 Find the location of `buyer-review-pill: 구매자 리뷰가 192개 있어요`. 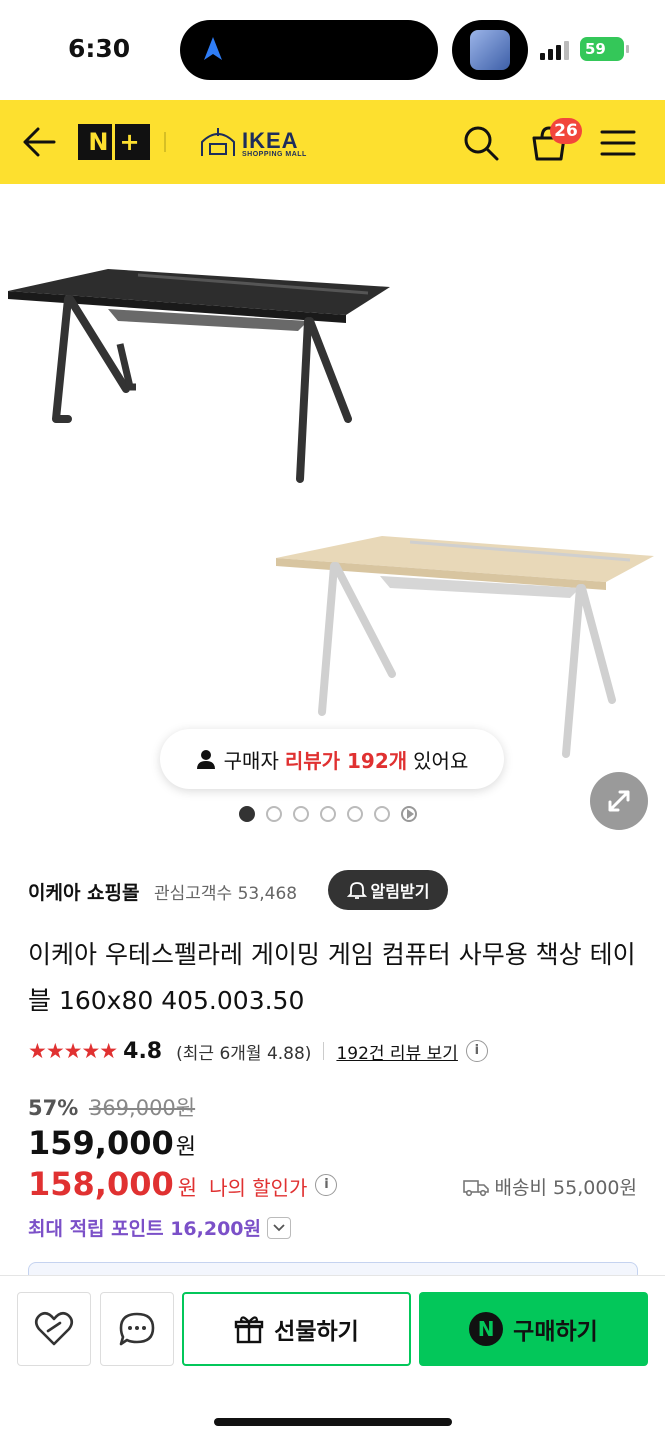

buyer-review-pill: 구매자 리뷰가 192개 있어요 is located at coordinates (332, 759).